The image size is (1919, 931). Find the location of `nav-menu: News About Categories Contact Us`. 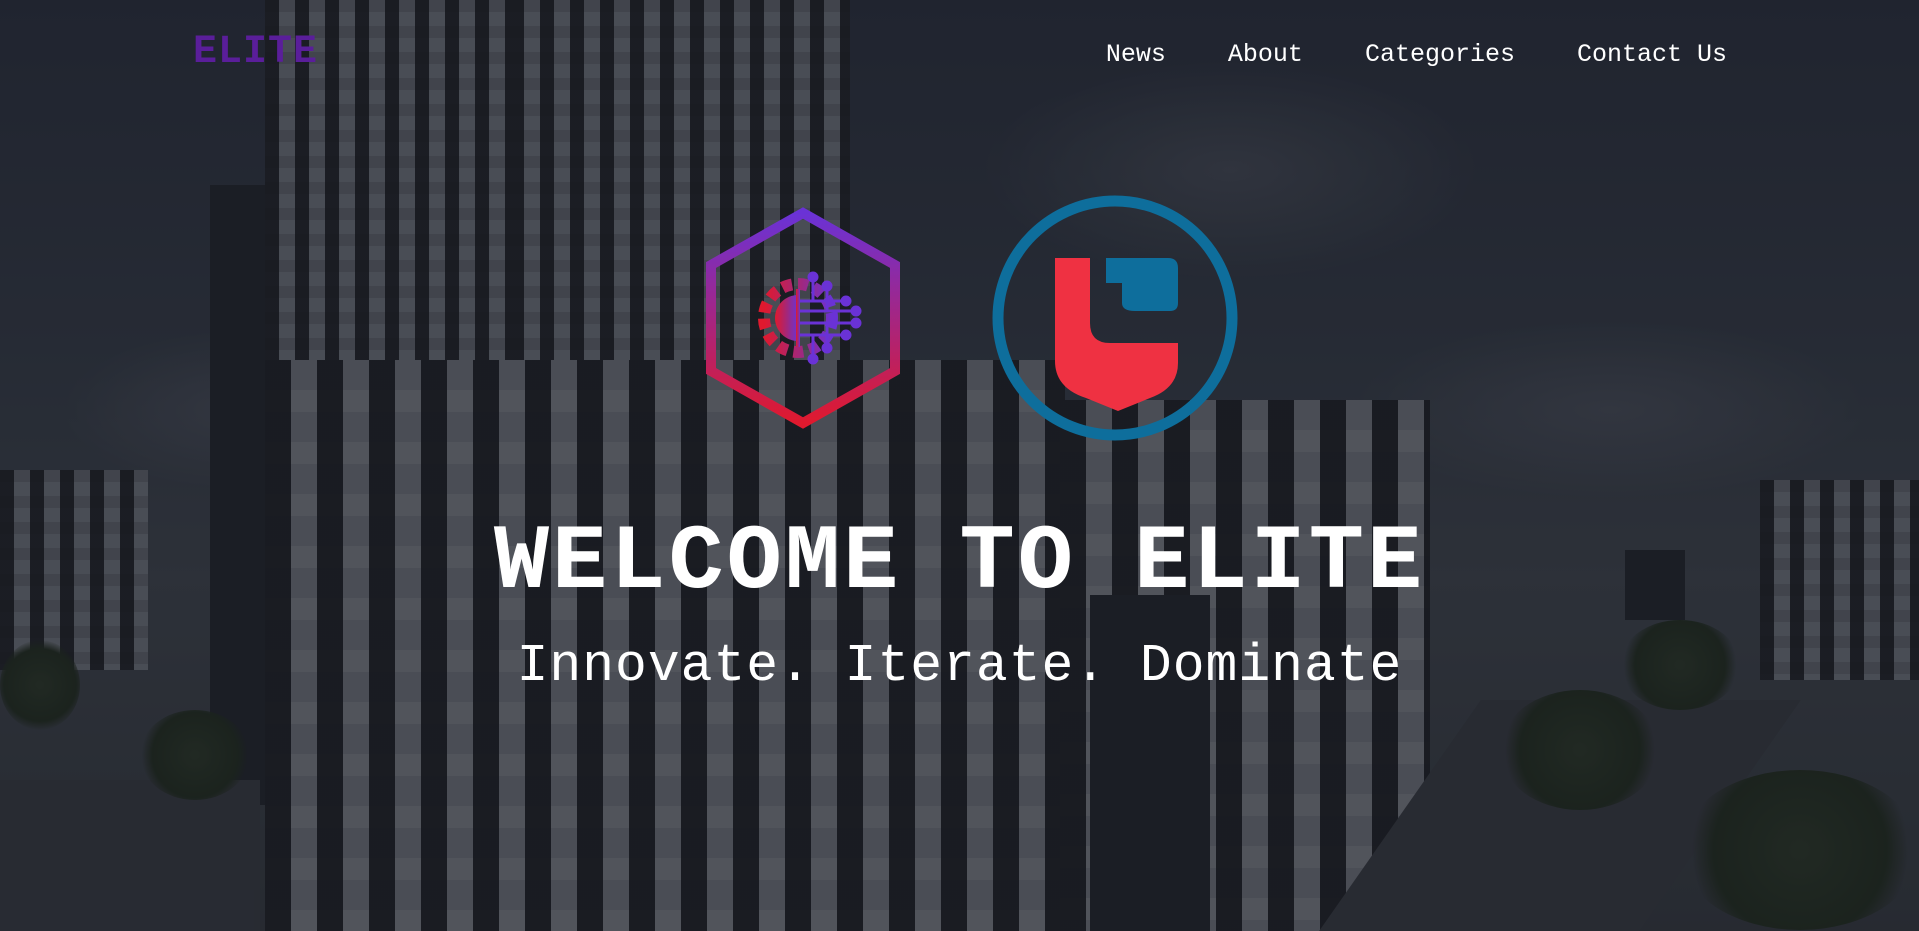

nav-menu: News About Categories Contact Us is located at coordinates (1416, 54).